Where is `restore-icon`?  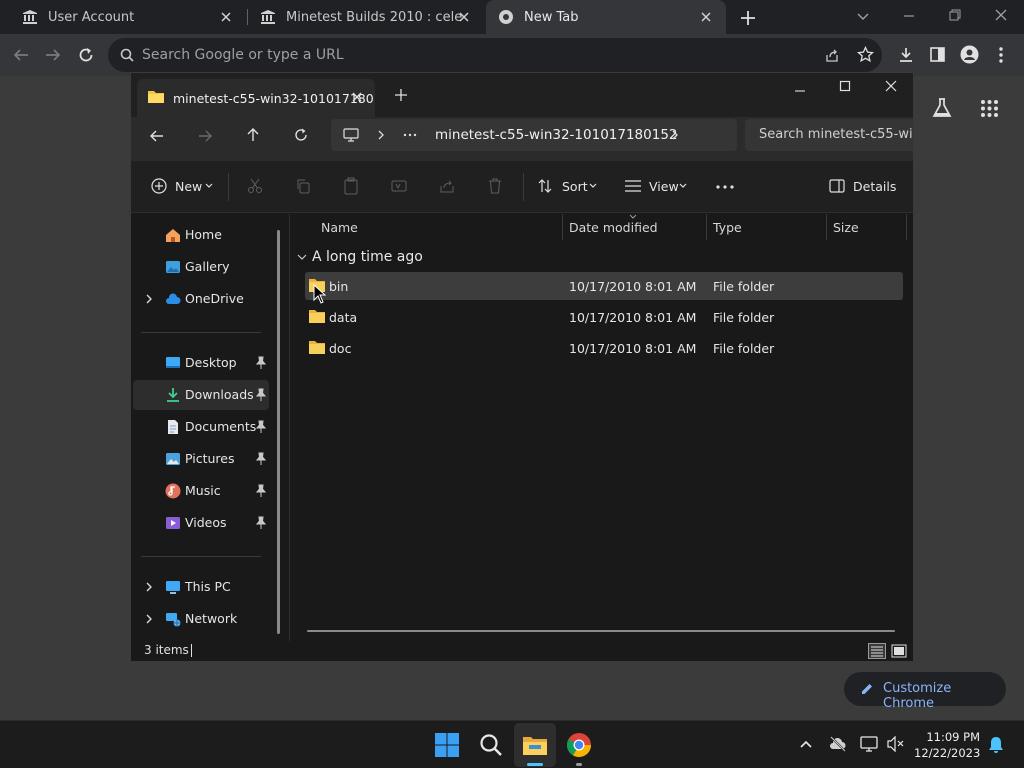 restore-icon is located at coordinates (955, 15).